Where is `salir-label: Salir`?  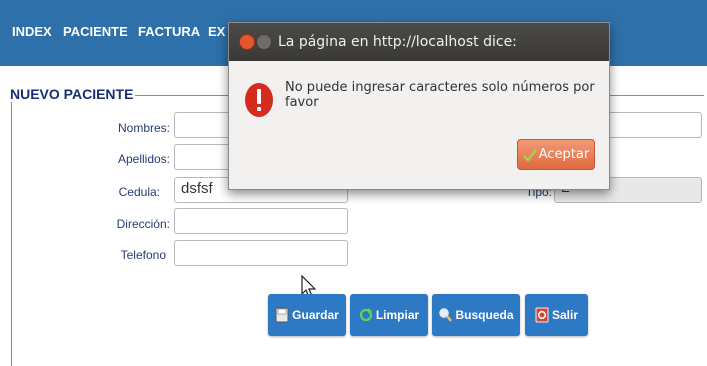
salir-label: Salir is located at coordinates (564, 315).